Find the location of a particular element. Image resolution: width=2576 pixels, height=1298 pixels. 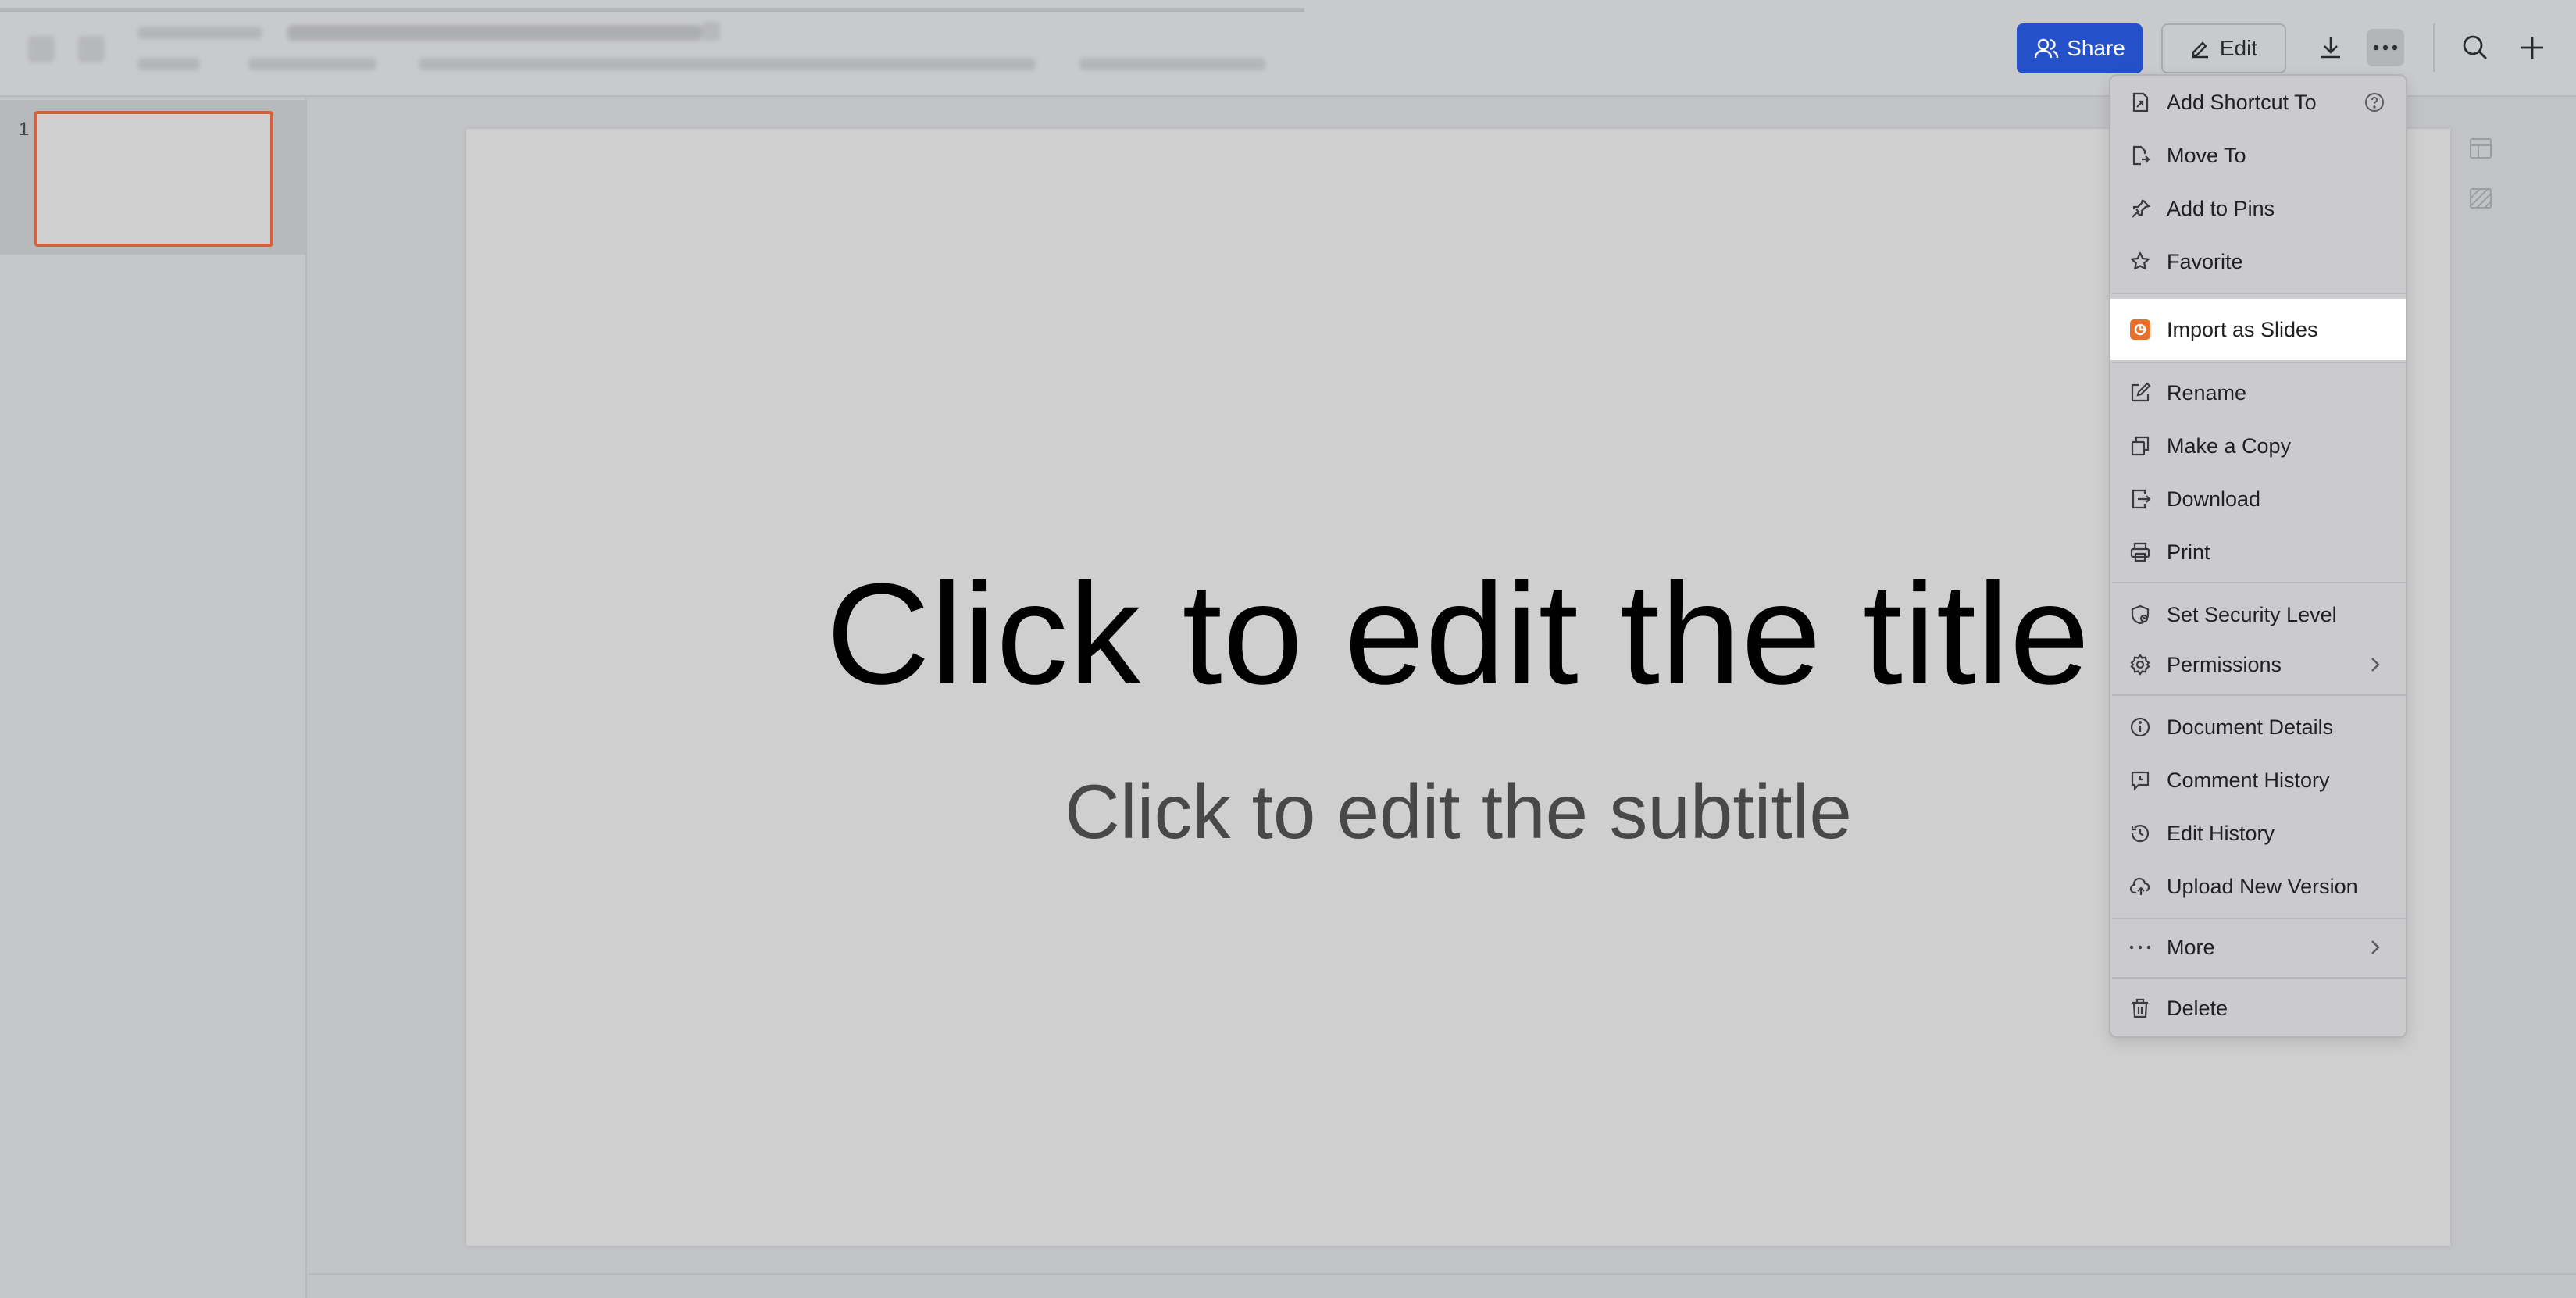

menu-item-label: Set Security Level is located at coordinates (2252, 614).